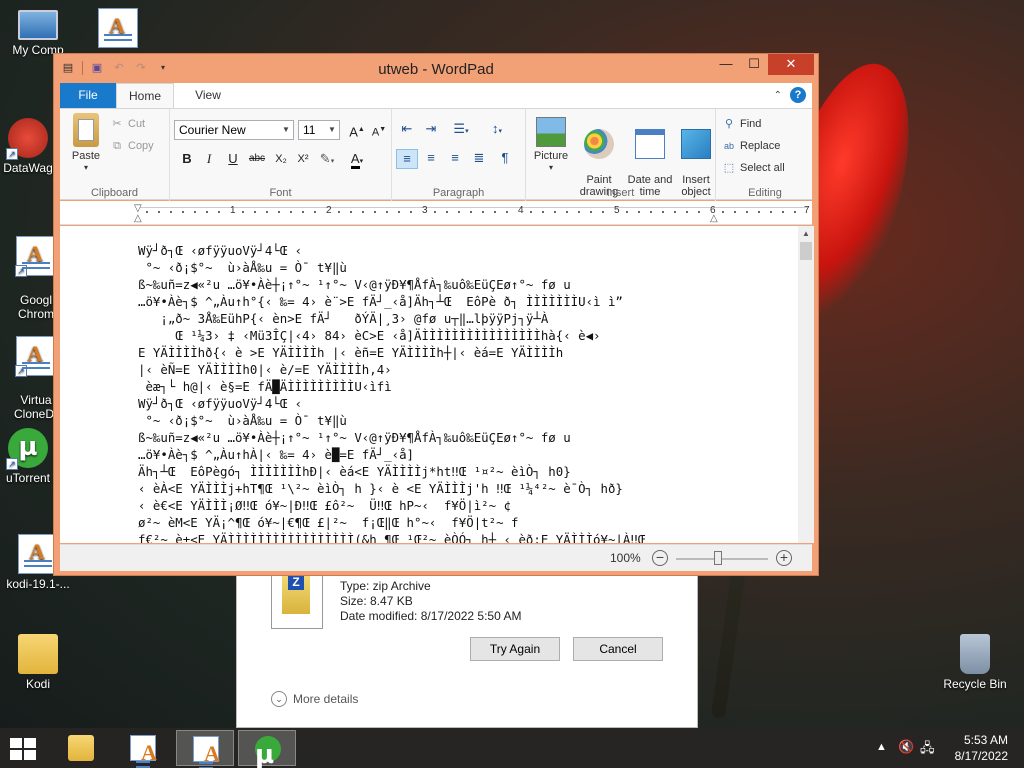  I want to click on paste-button: Paste ▾, so click(86, 143).